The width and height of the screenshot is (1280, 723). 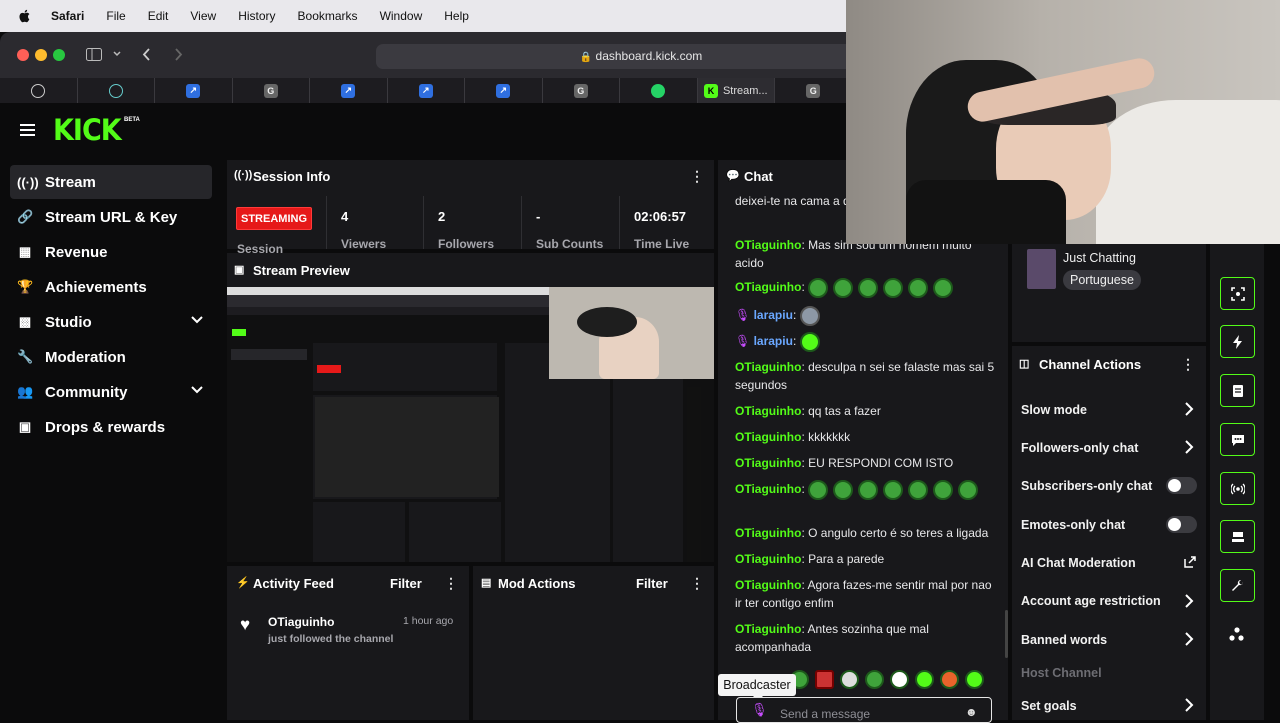 I want to click on stream-preview-video, so click(x=470, y=424).